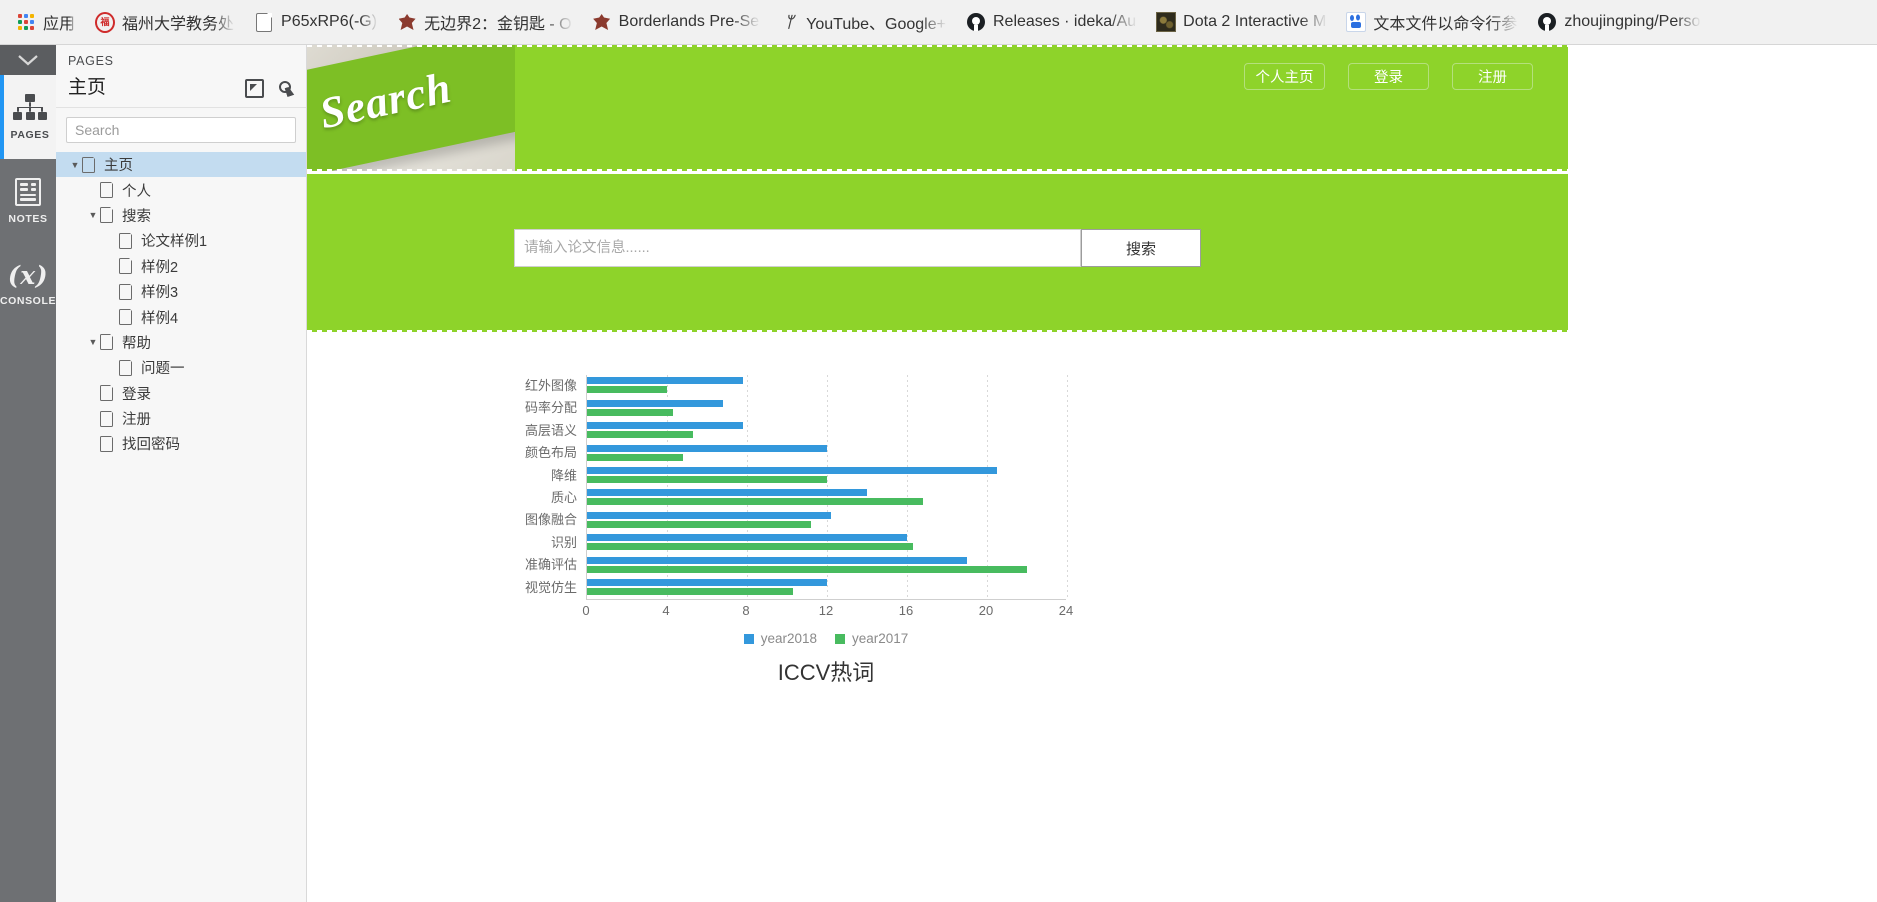 This screenshot has width=1877, height=902. What do you see at coordinates (28, 117) in the screenshot?
I see `rail-item-pages: PAGES` at bounding box center [28, 117].